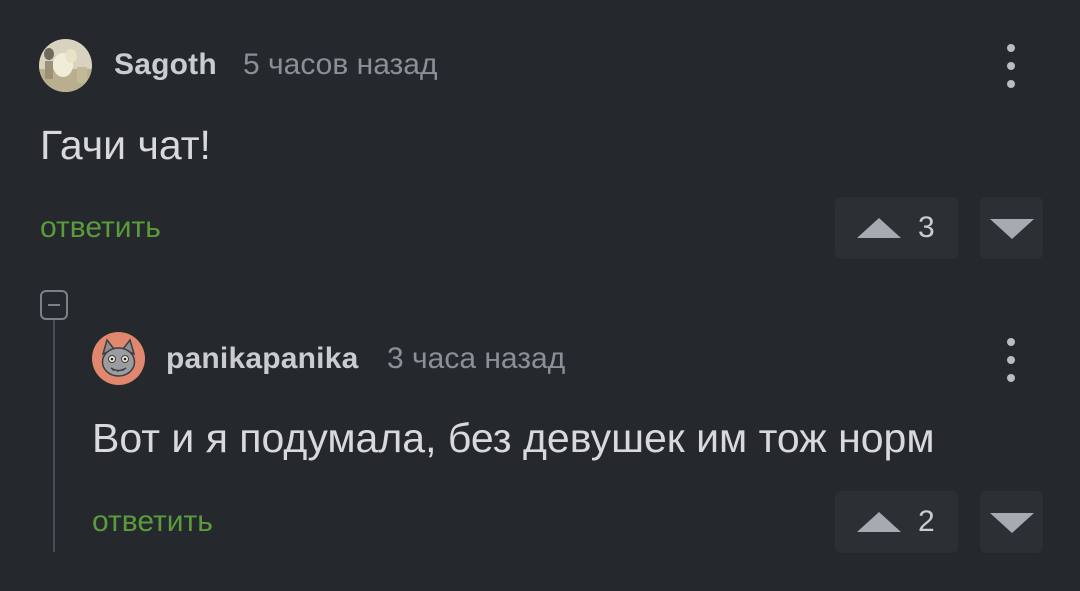 The image size is (1080, 591). Describe the element at coordinates (926, 227) in the screenshot. I see `rating-count: 3` at that location.